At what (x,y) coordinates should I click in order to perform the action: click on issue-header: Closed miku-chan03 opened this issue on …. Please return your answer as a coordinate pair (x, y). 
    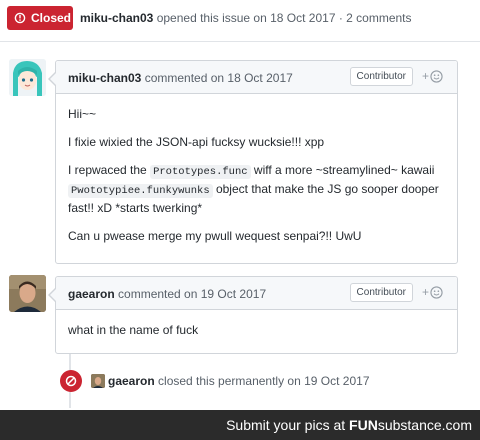
    Looking at the image, I should click on (240, 19).